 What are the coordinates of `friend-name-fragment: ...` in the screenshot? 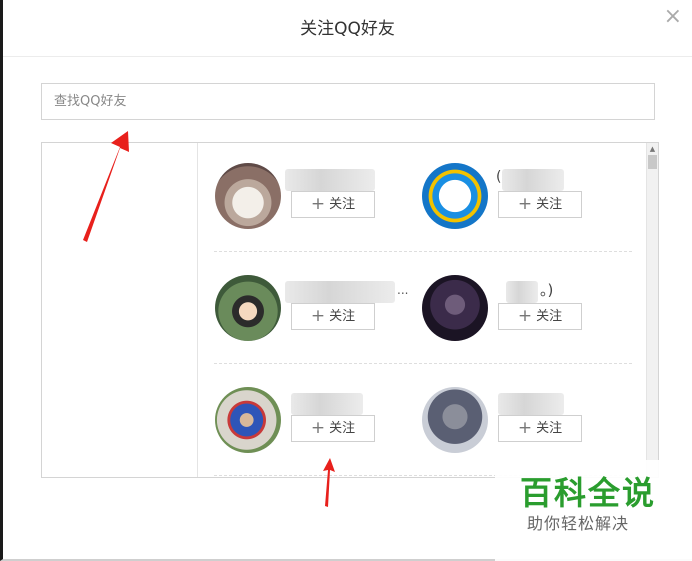 It's located at (403, 290).